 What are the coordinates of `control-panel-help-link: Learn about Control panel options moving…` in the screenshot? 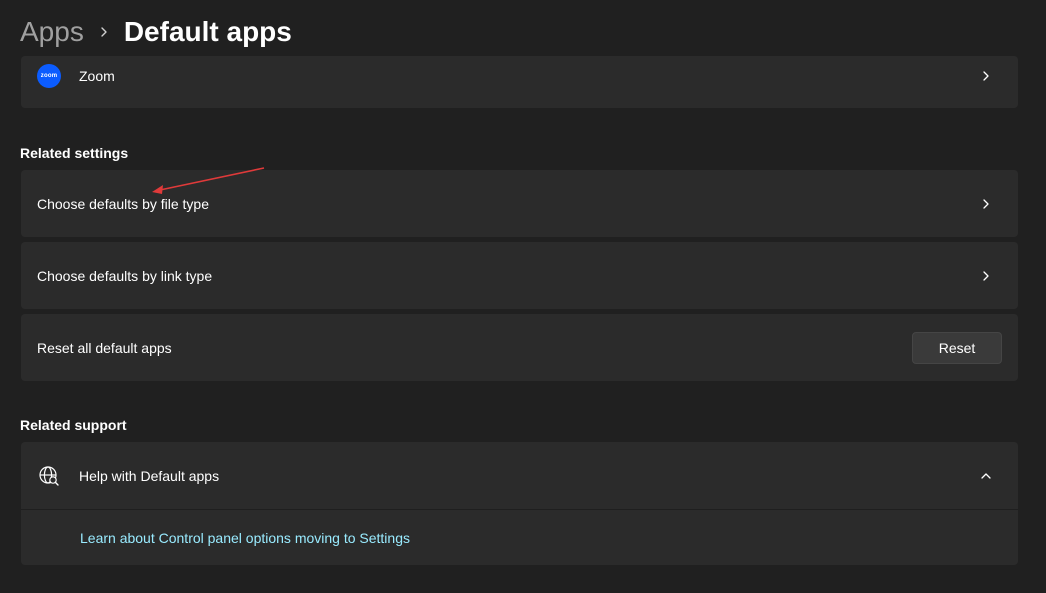 It's located at (245, 538).